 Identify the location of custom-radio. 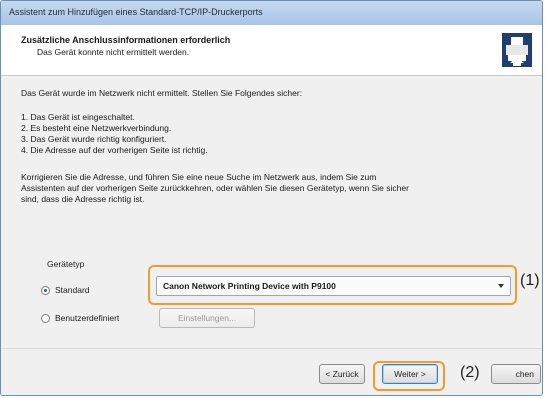
(45, 318).